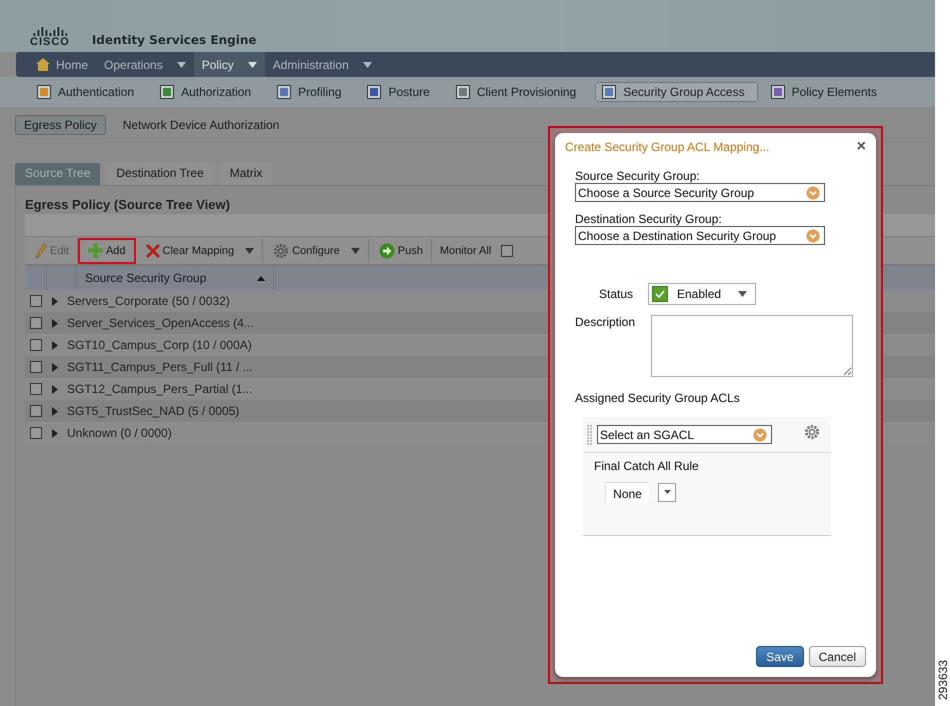  What do you see at coordinates (127, 205) in the screenshot?
I see `panel-title: Egress Policy (Source Tree View)` at bounding box center [127, 205].